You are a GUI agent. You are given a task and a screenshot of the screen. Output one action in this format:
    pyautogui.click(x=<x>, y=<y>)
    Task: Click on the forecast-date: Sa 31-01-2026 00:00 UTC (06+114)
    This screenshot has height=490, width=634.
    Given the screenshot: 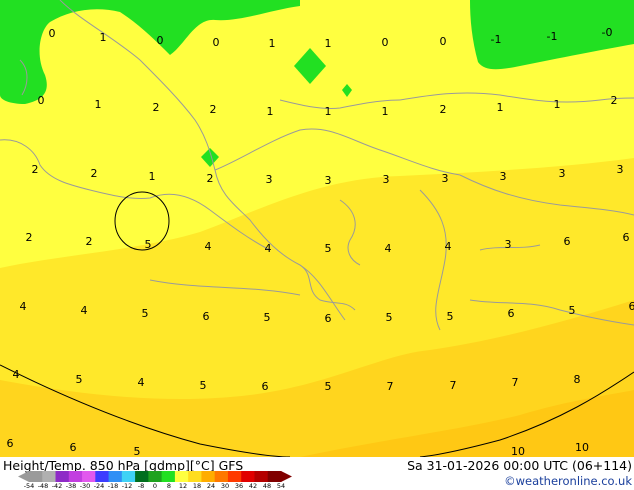 What is the action you would take?
    pyautogui.click(x=519, y=465)
    